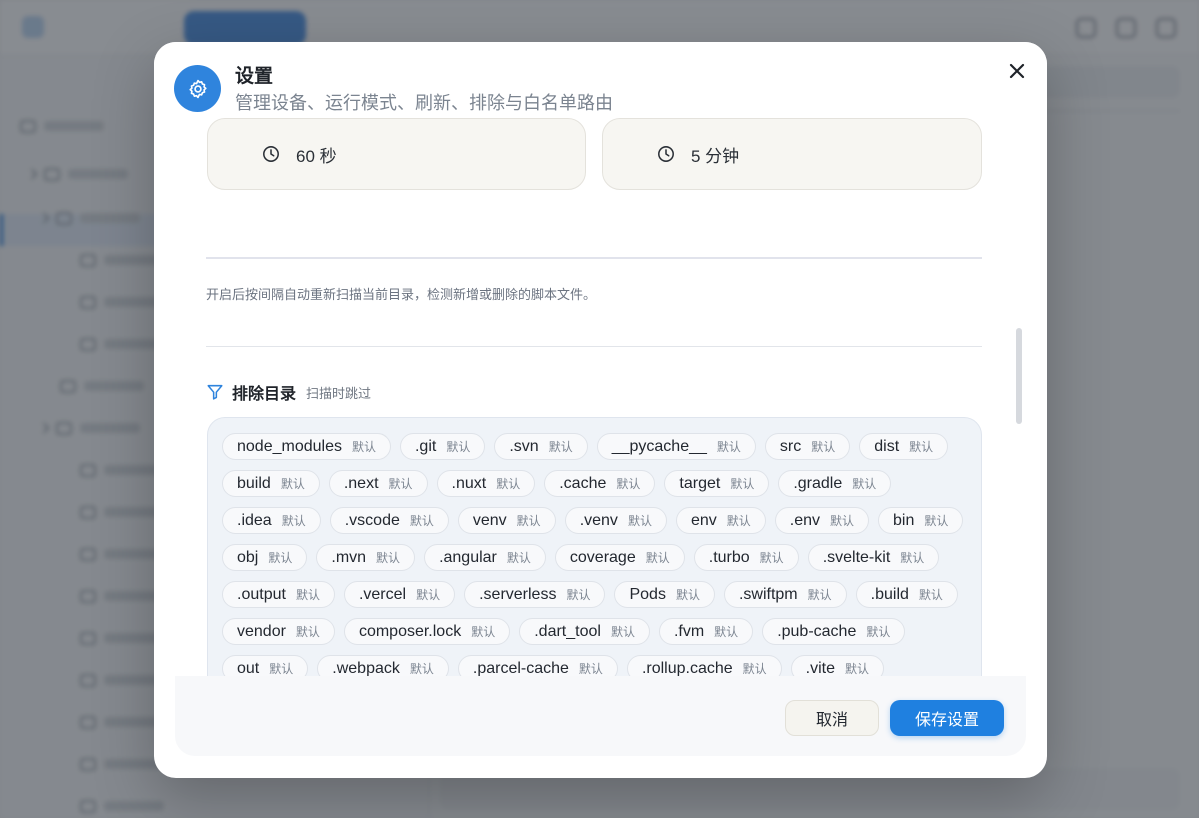 The image size is (1199, 818). I want to click on exclude-tag: .dart_tool 默认, so click(584, 631).